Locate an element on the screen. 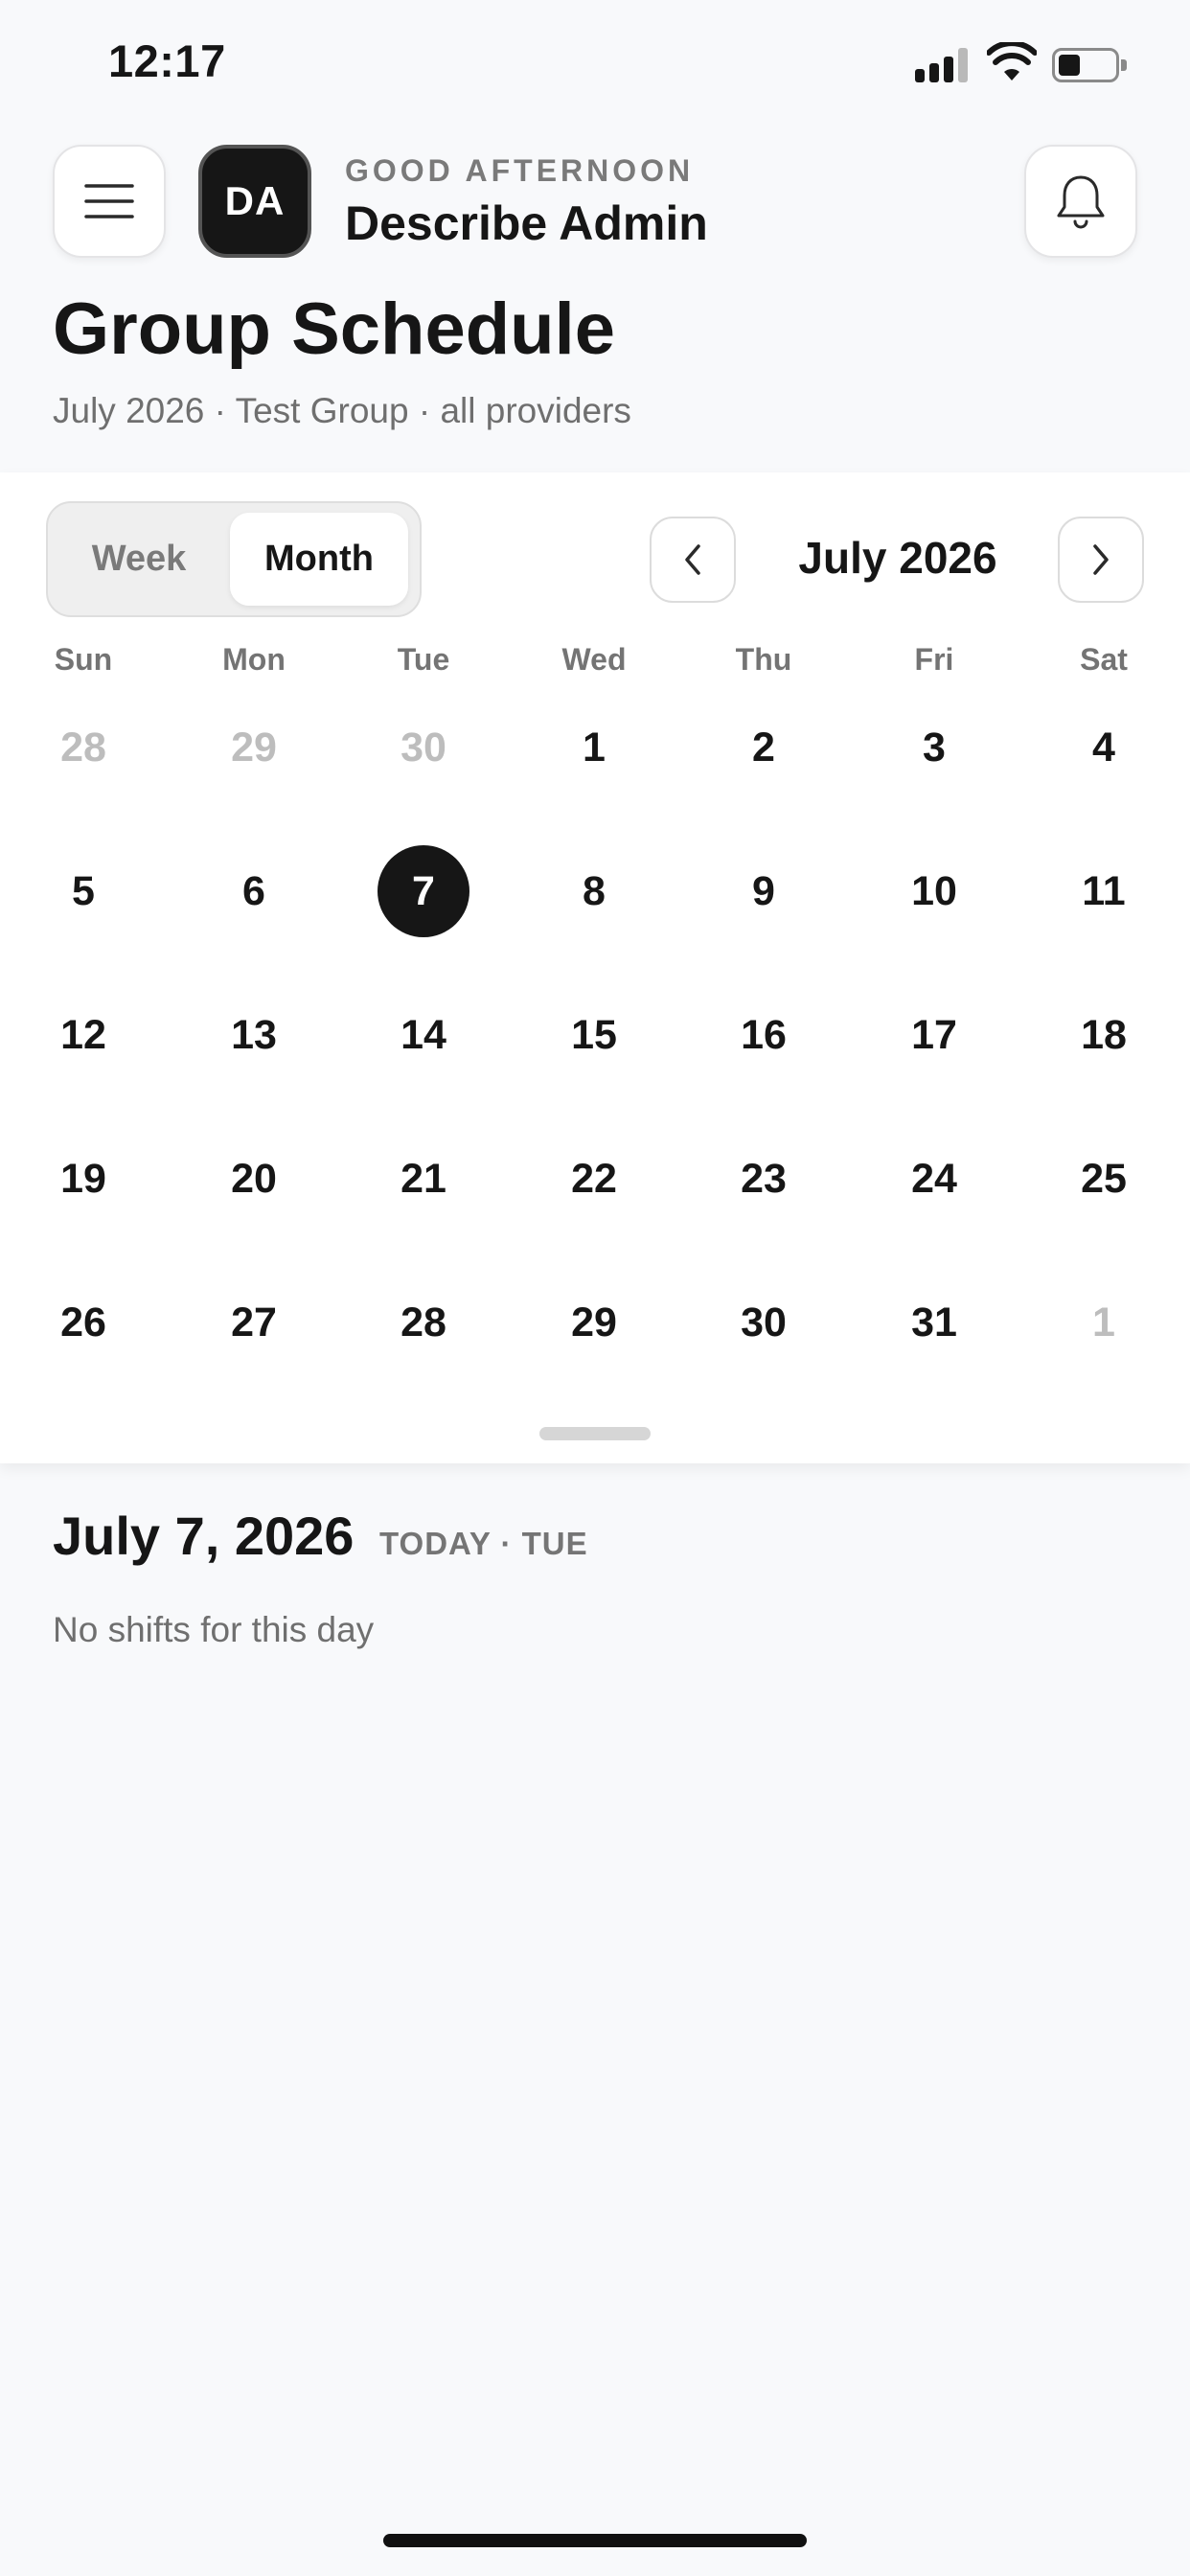  calendar-day: 23 is located at coordinates (764, 1179).